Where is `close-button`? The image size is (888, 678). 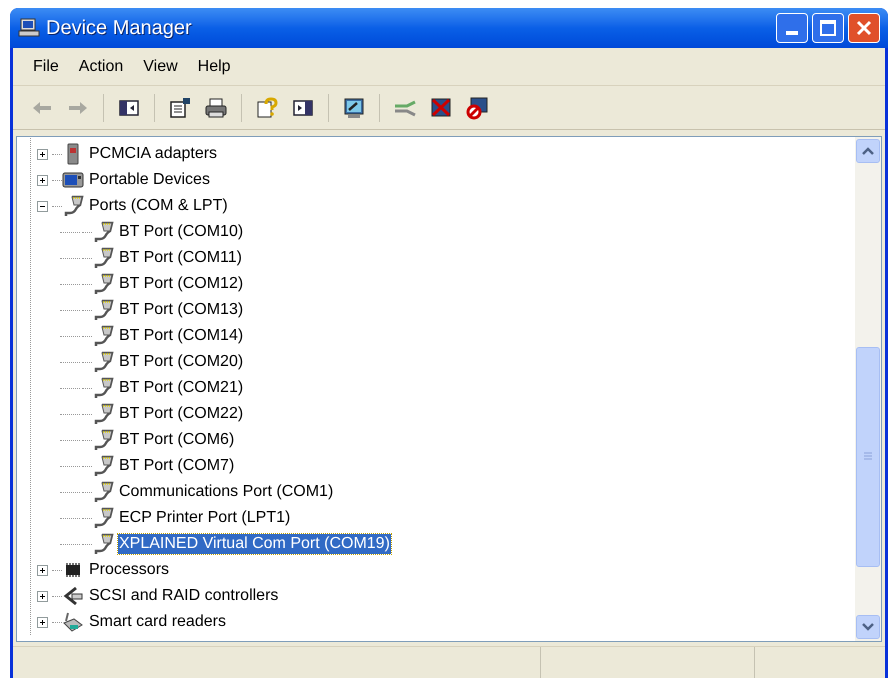
close-button is located at coordinates (864, 28).